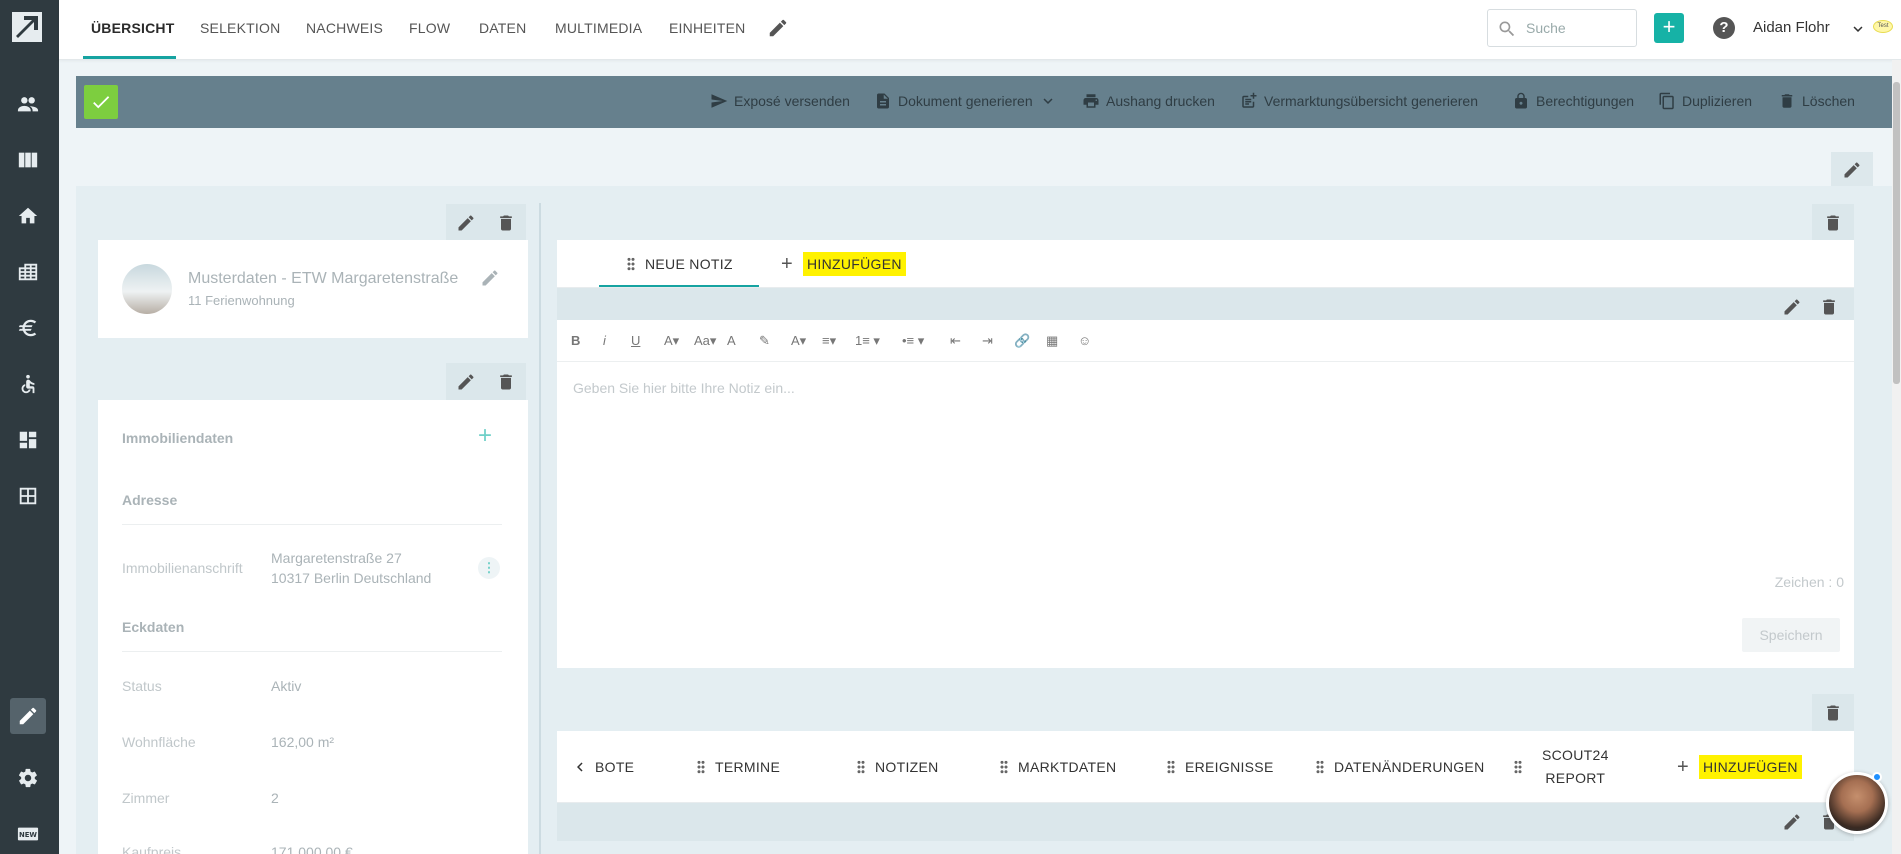  I want to click on generate-document-button: Dokument generieren, so click(965, 101).